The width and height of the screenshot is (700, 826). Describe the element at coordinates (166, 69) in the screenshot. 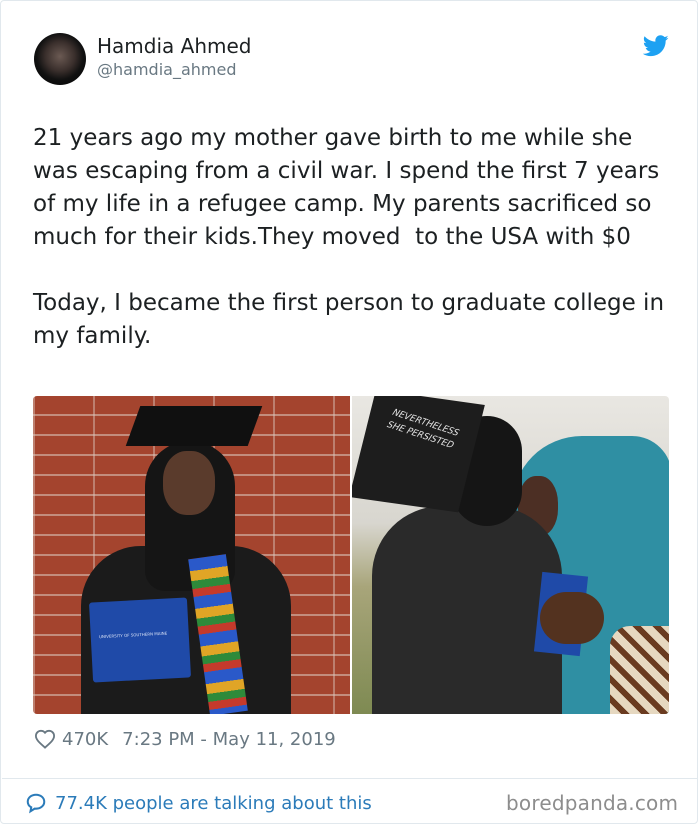

I see `author-handle: @hamdia_ahmed` at that location.